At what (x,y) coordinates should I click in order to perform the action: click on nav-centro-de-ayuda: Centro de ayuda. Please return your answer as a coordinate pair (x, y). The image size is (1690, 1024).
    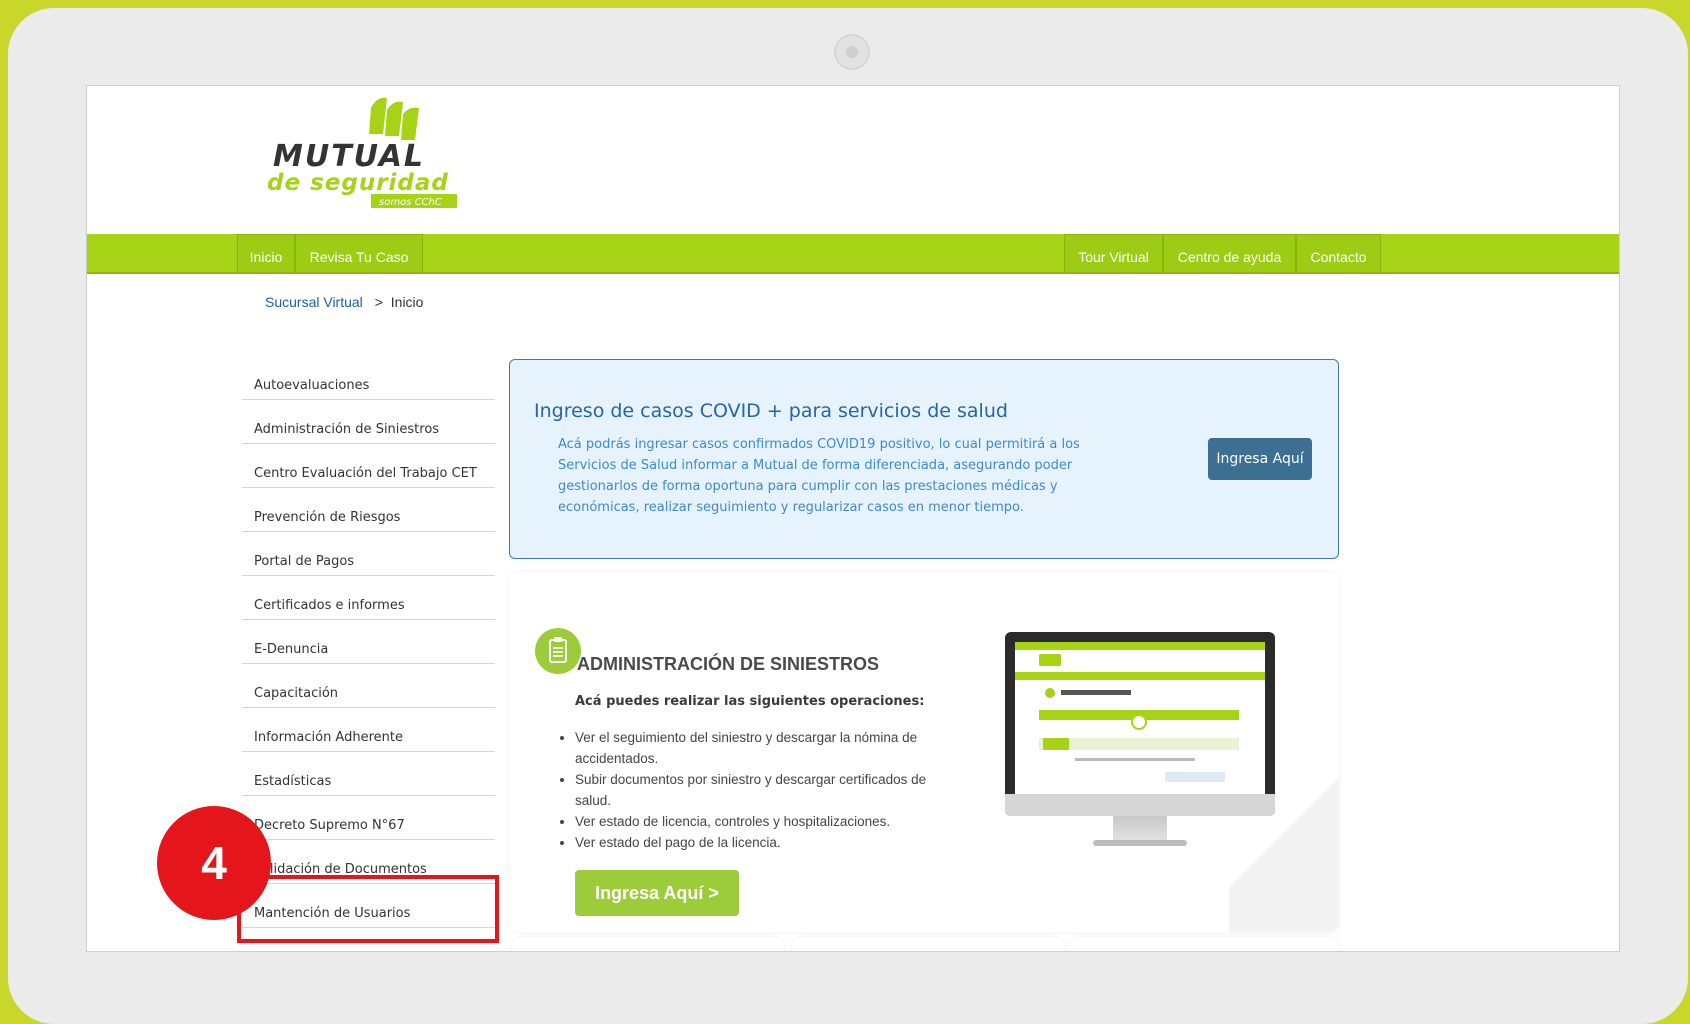
    Looking at the image, I should click on (1229, 253).